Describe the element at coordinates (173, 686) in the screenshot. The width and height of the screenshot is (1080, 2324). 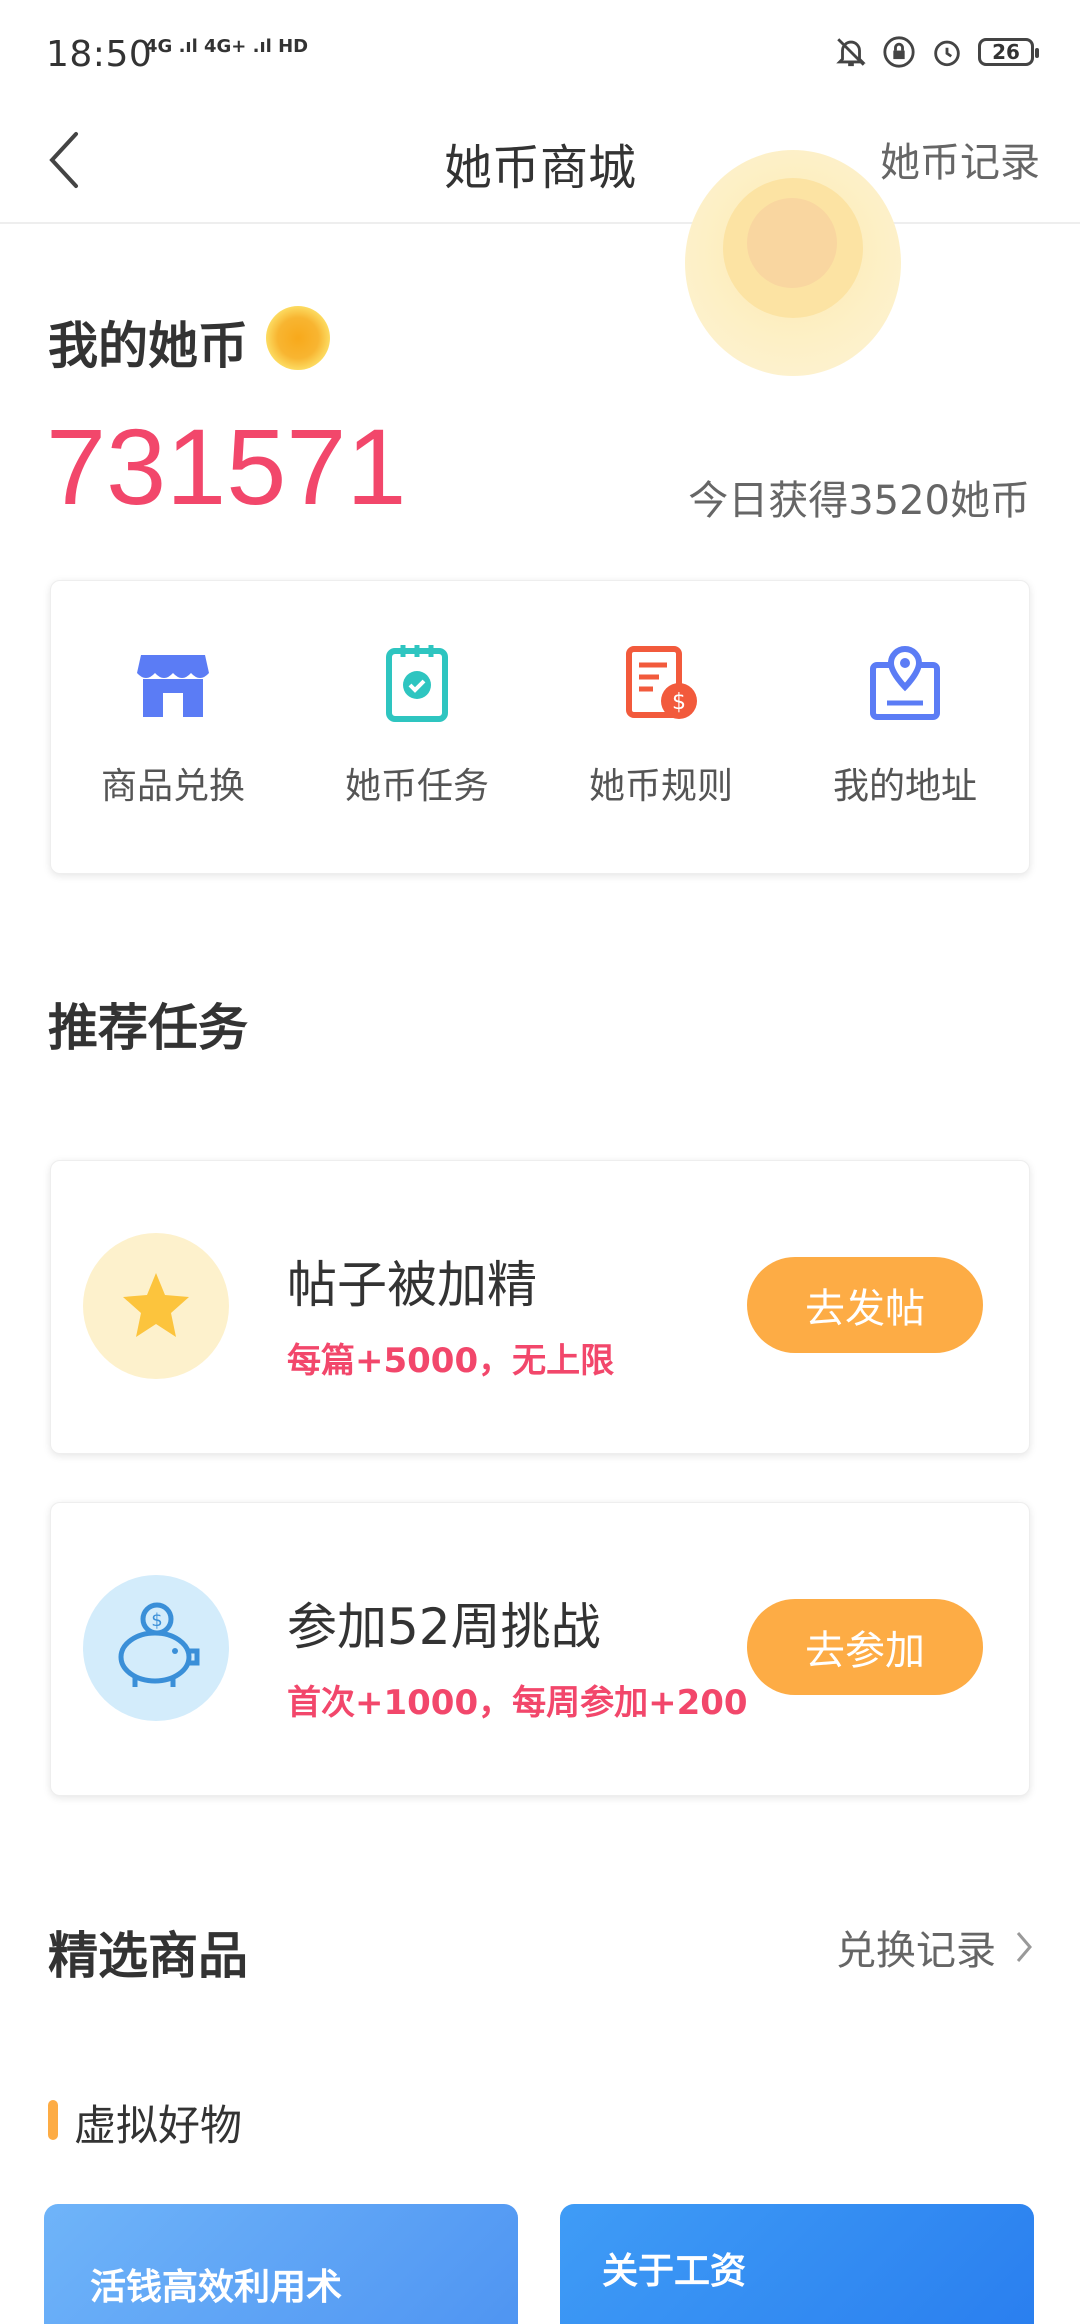
I see `store-icon` at that location.